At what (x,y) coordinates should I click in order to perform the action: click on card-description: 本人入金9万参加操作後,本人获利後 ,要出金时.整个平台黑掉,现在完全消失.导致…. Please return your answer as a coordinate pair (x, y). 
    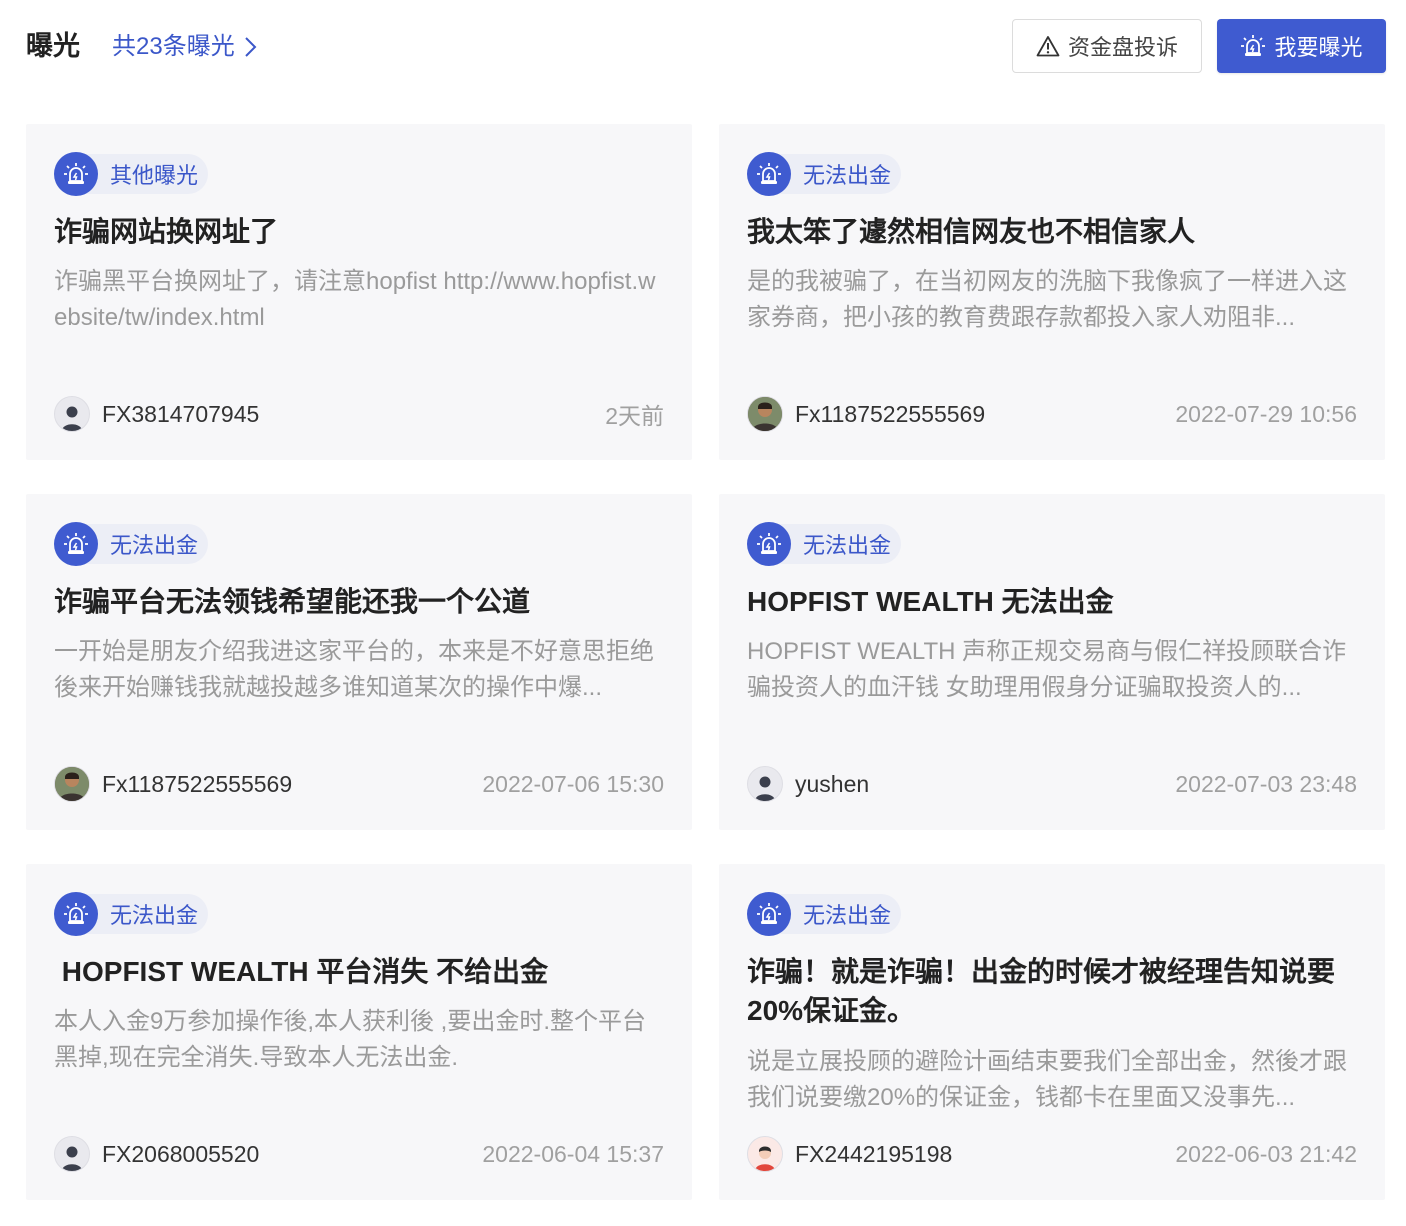
    Looking at the image, I should click on (350, 1039).